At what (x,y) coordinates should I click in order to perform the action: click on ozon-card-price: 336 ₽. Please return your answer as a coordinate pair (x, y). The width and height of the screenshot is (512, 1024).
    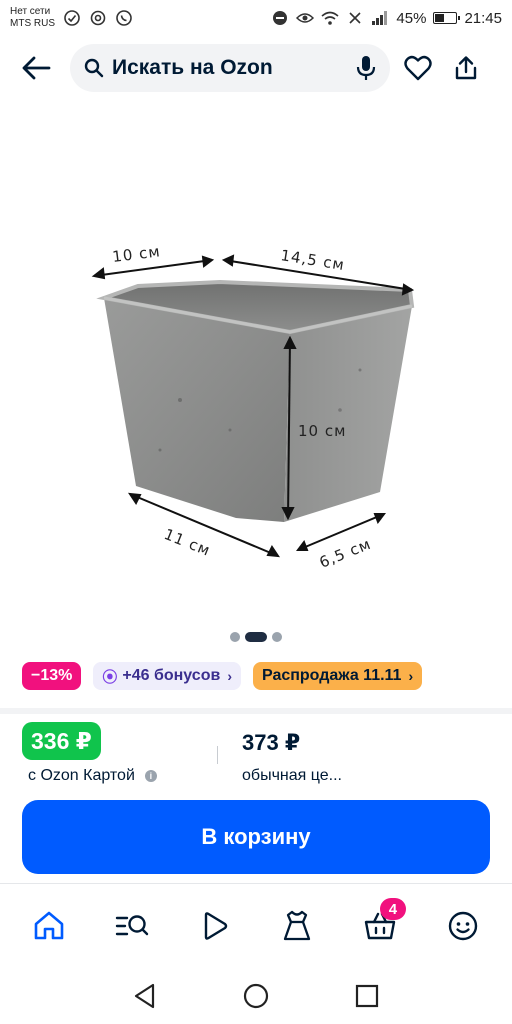
    Looking at the image, I should click on (61, 741).